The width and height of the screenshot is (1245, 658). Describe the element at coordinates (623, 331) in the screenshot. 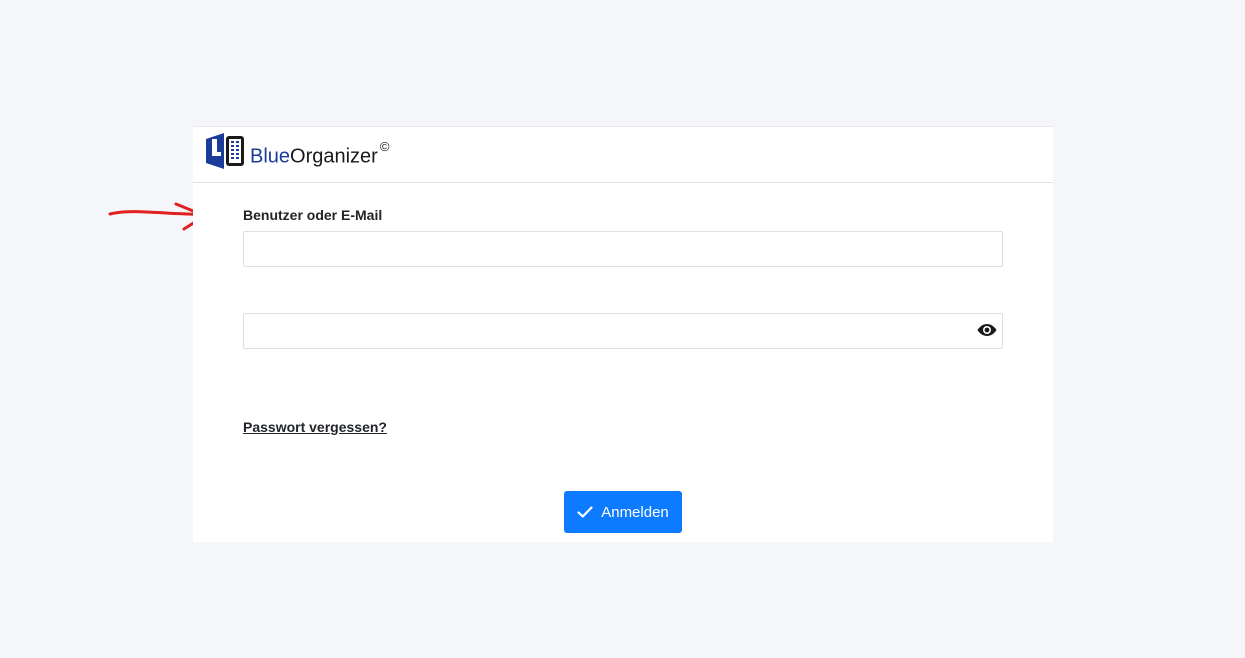

I see `password-input` at that location.